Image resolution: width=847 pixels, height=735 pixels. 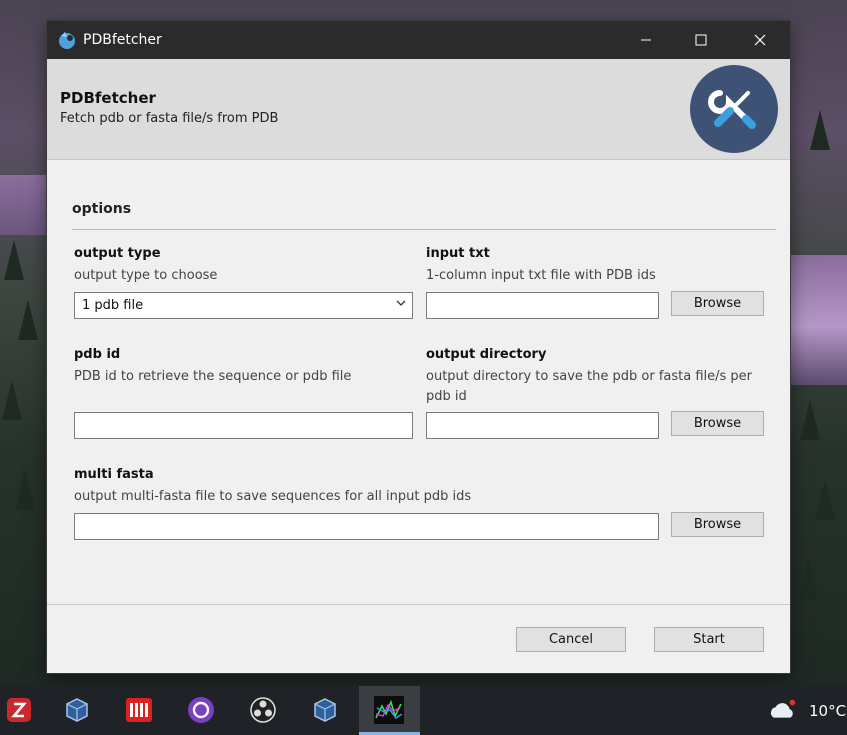 I want to click on output-type-selected-value: 1 pdb file, so click(x=113, y=305).